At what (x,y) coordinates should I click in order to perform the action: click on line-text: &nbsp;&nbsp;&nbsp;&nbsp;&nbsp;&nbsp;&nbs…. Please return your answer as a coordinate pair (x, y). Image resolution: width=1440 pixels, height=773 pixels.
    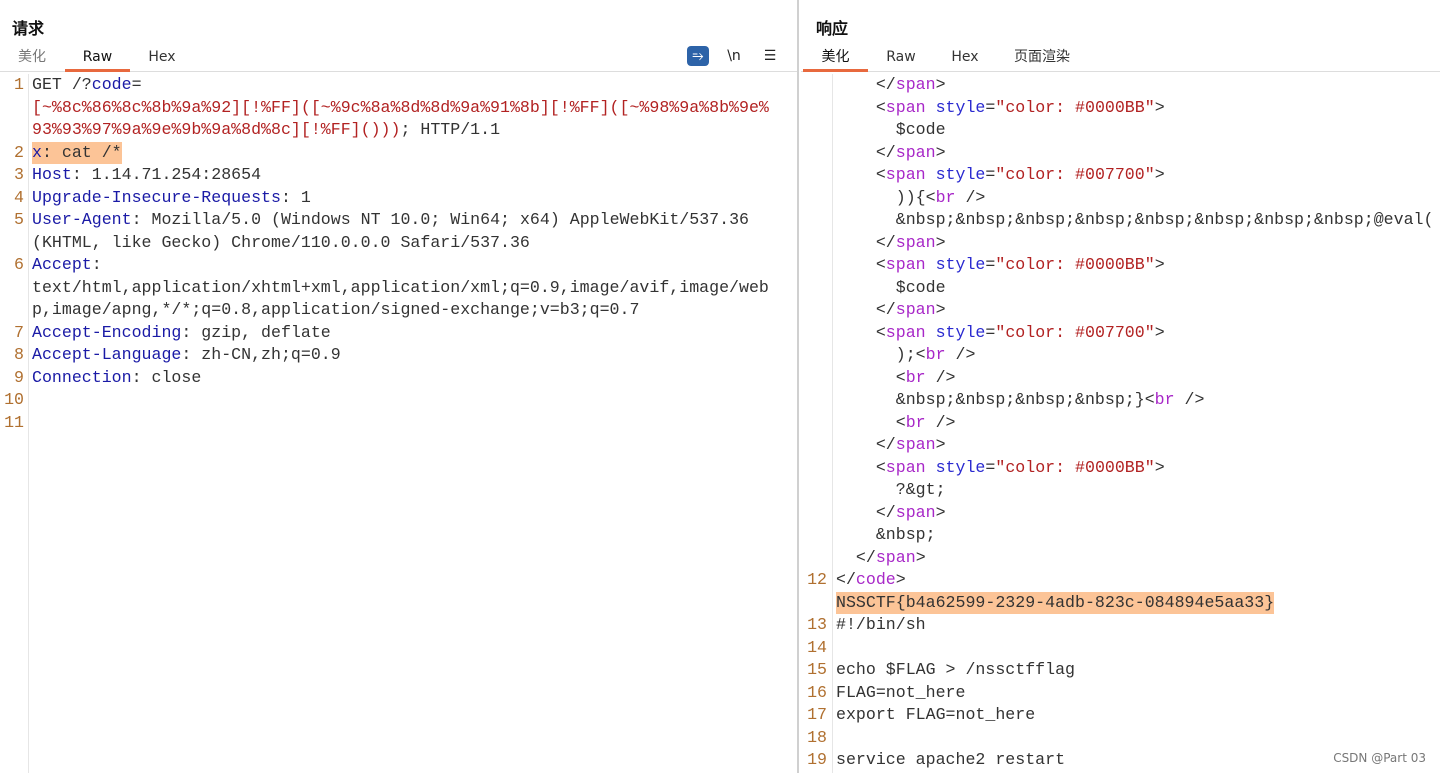
    Looking at the image, I should click on (1135, 220).